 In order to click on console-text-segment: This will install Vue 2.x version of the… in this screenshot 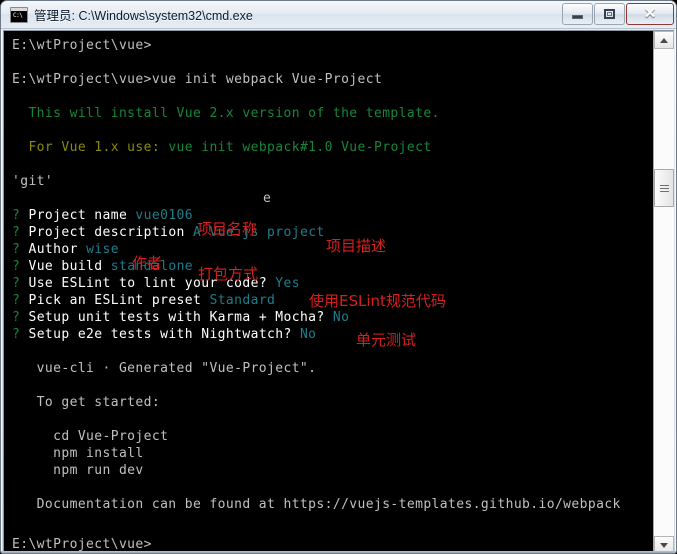, I will do `click(226, 113)`.